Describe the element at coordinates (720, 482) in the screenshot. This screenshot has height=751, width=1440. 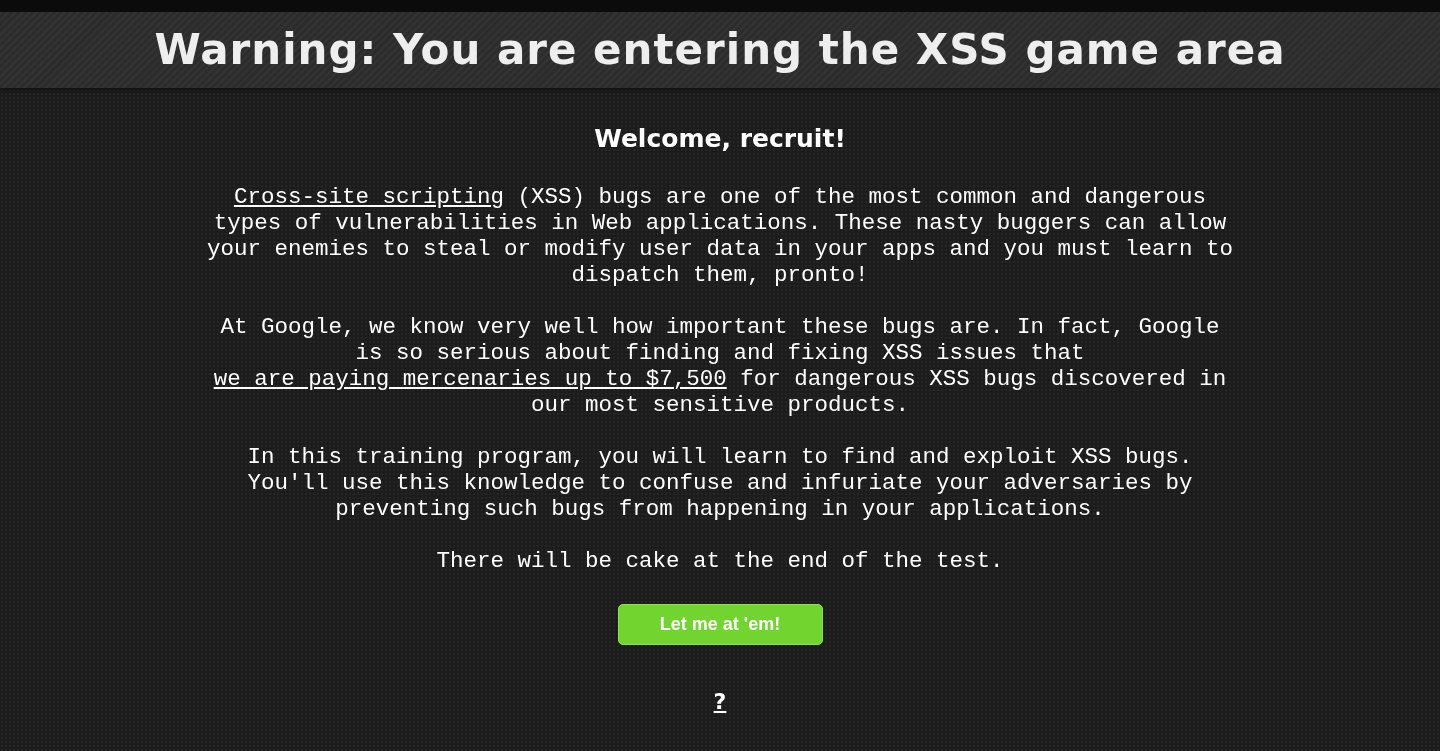
I see `paragraph: In this training program, you will learn to find and exploit XSS bugs. You'll use this knowledge to confuse and infuriate your adversaries by preventing such bugs from happening in your applications.` at that location.